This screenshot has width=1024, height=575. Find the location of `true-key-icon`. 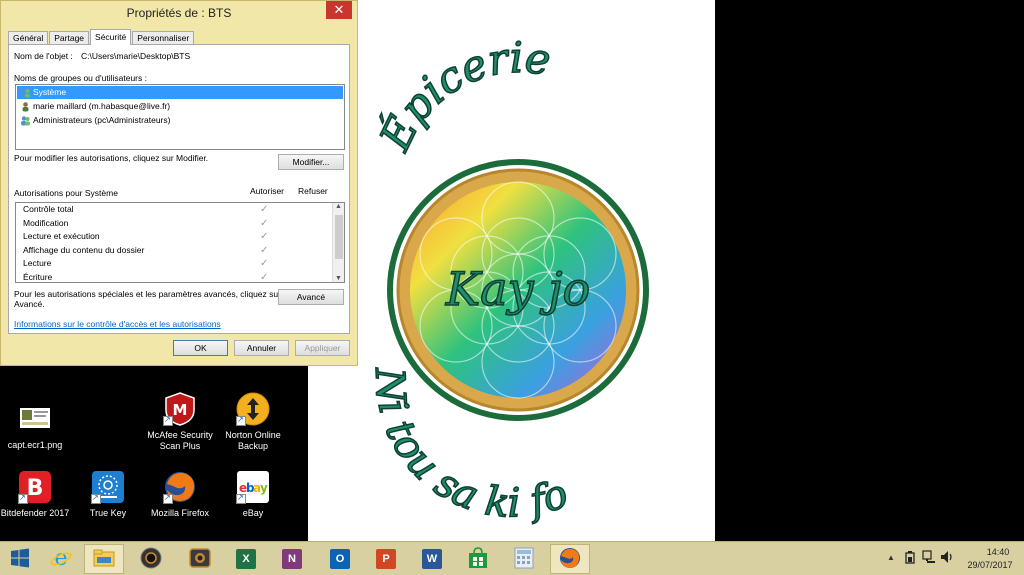

true-key-icon is located at coordinates (108, 487).